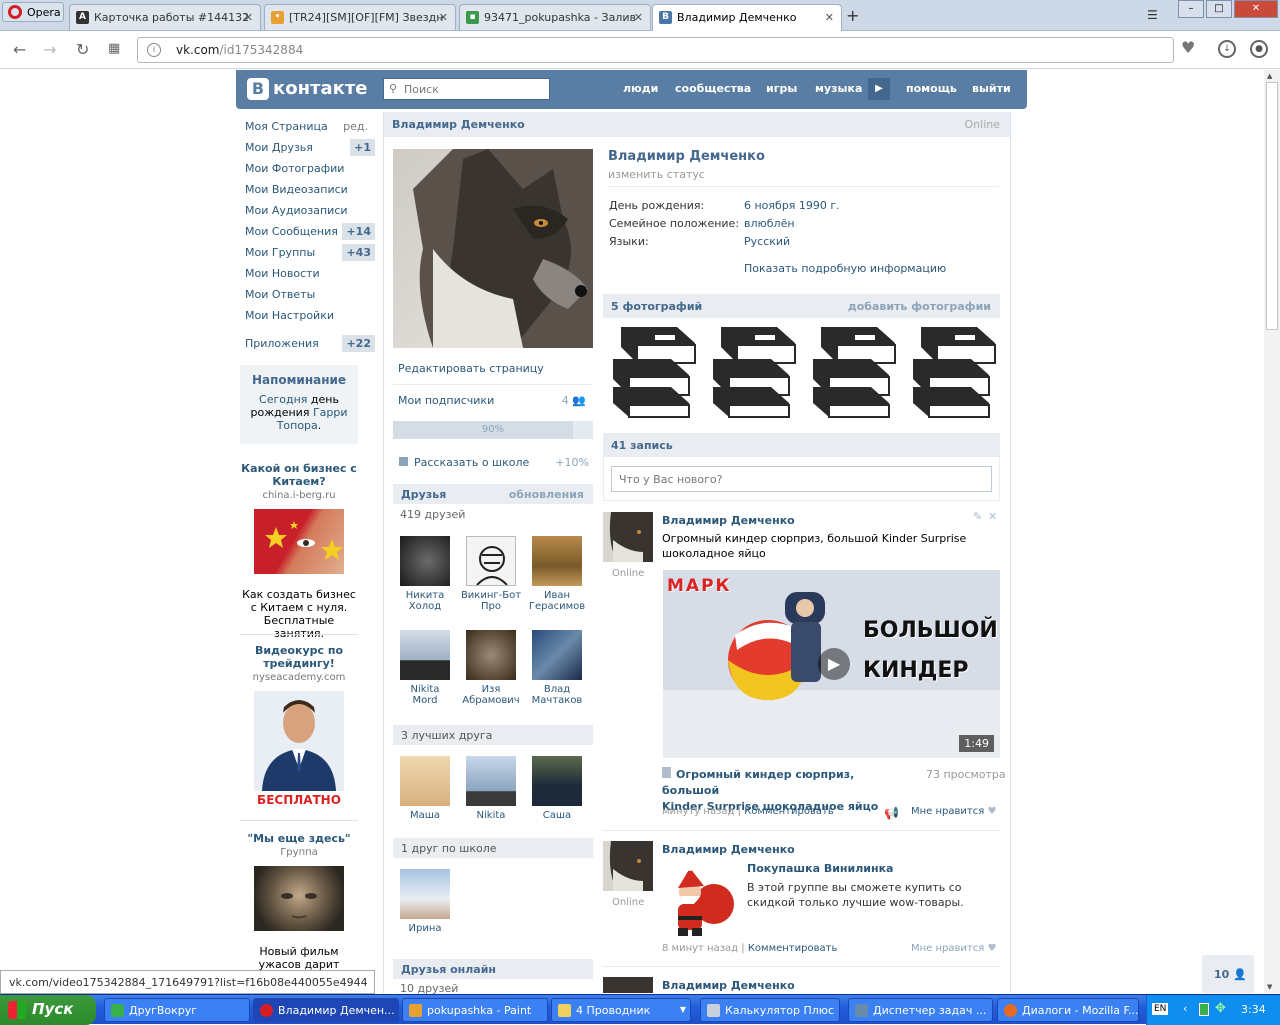  I want to click on friends-header: Друзья обновления, so click(493, 494).